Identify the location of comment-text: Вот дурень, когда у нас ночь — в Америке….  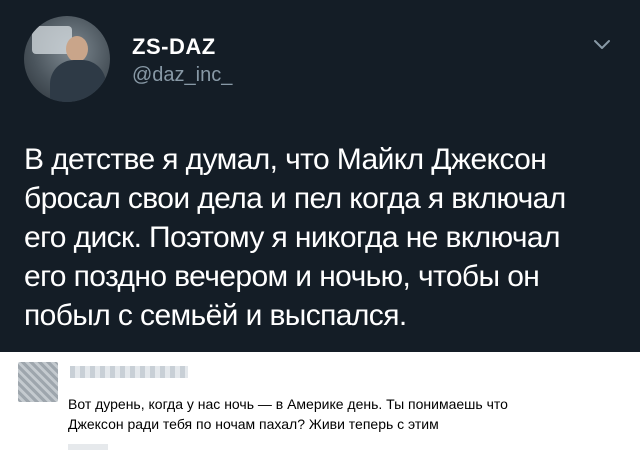
(348, 414).